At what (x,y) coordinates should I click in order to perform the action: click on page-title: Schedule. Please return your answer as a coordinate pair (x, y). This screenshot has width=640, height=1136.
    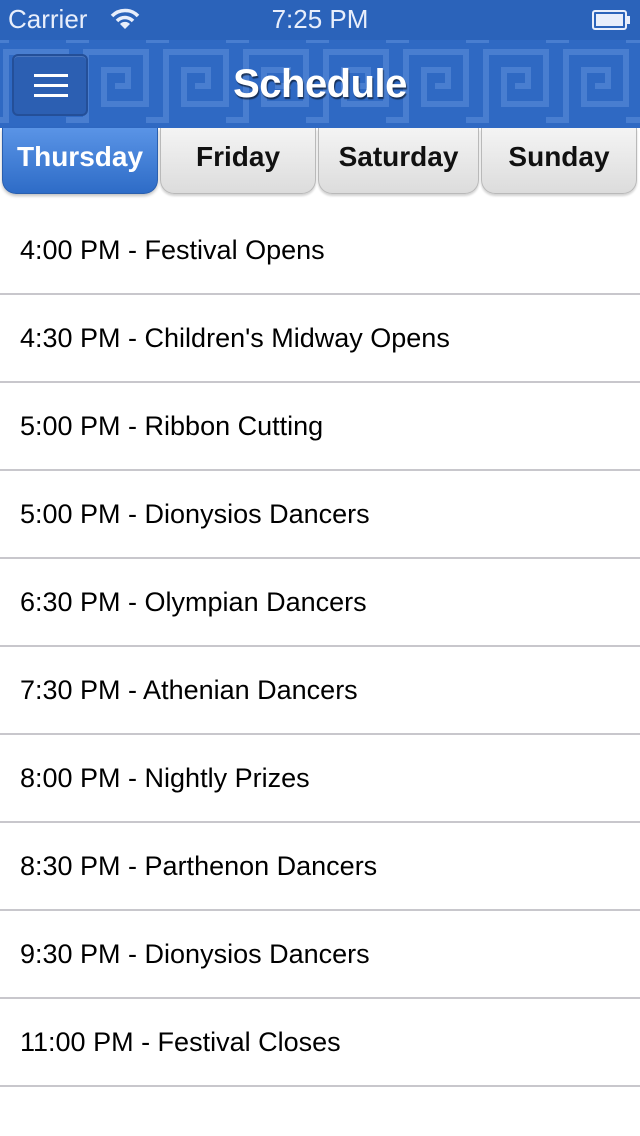
    Looking at the image, I should click on (320, 84).